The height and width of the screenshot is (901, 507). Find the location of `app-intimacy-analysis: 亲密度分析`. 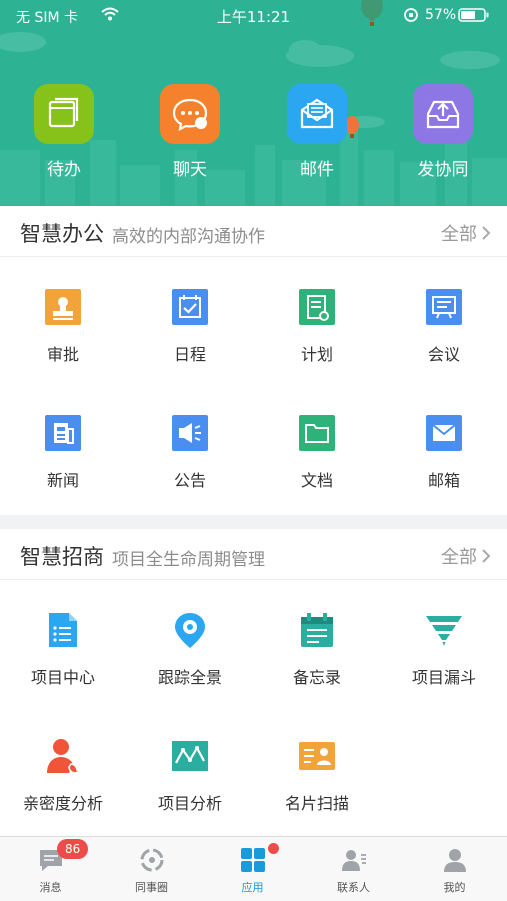

app-intimacy-analysis: 亲密度分析 is located at coordinates (63, 775).